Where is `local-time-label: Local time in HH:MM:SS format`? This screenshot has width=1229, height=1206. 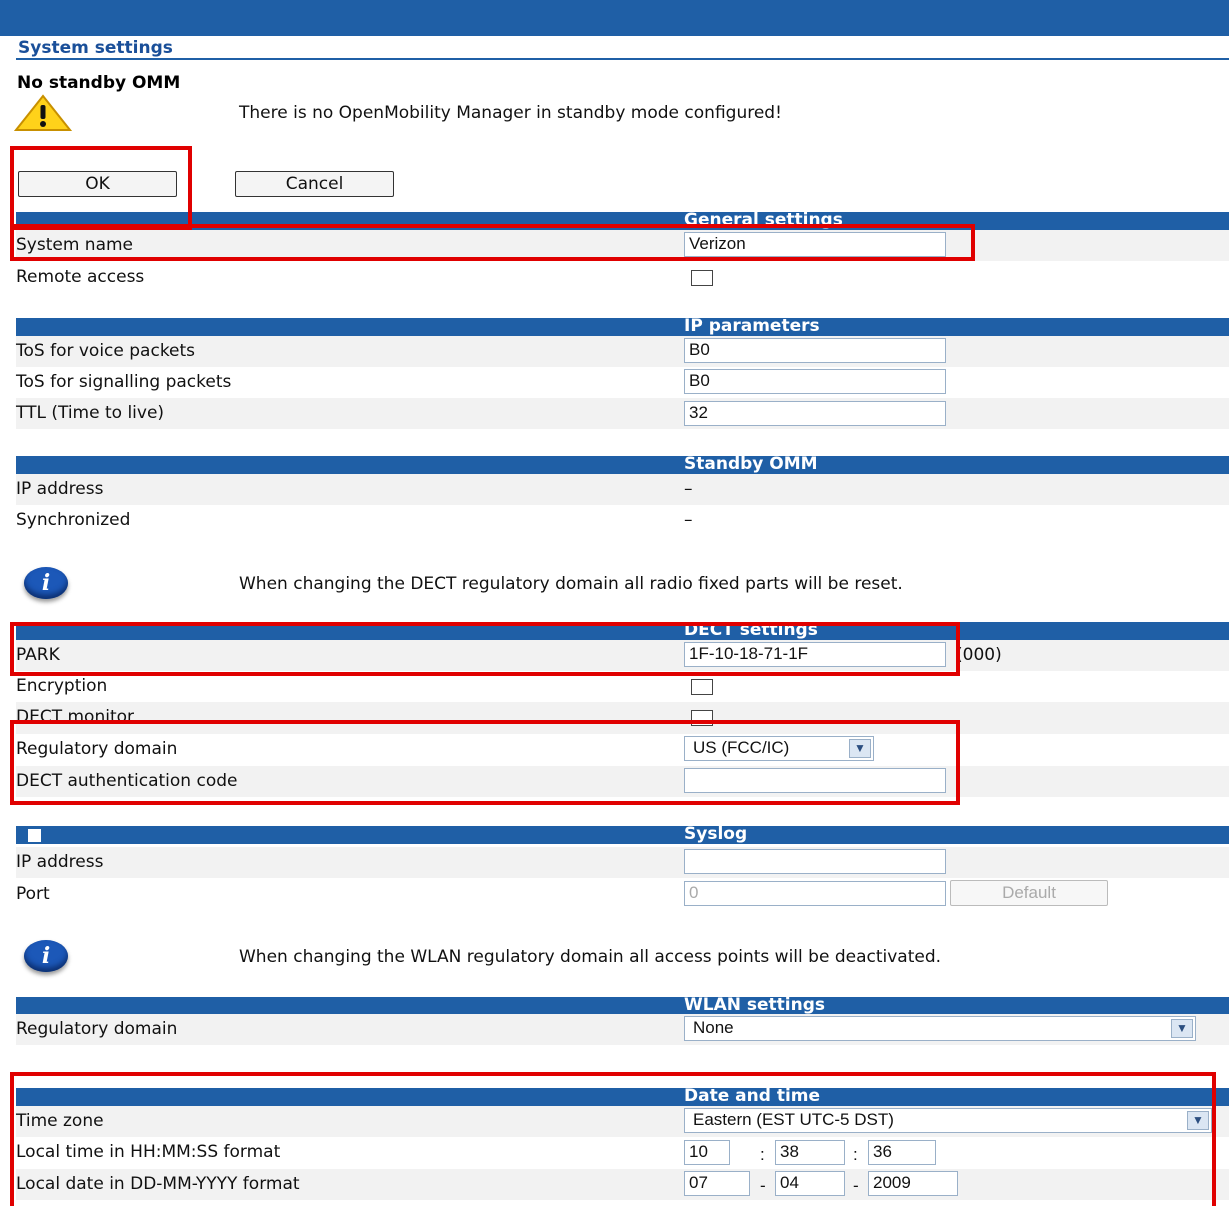
local-time-label: Local time in HH:MM:SS format is located at coordinates (148, 1152).